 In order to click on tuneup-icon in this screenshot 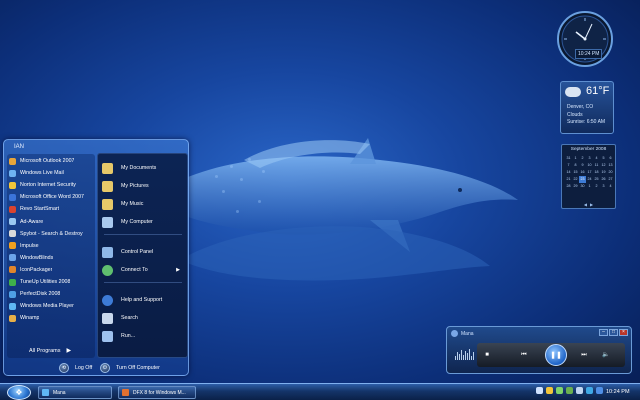, I will do `click(12, 282)`.